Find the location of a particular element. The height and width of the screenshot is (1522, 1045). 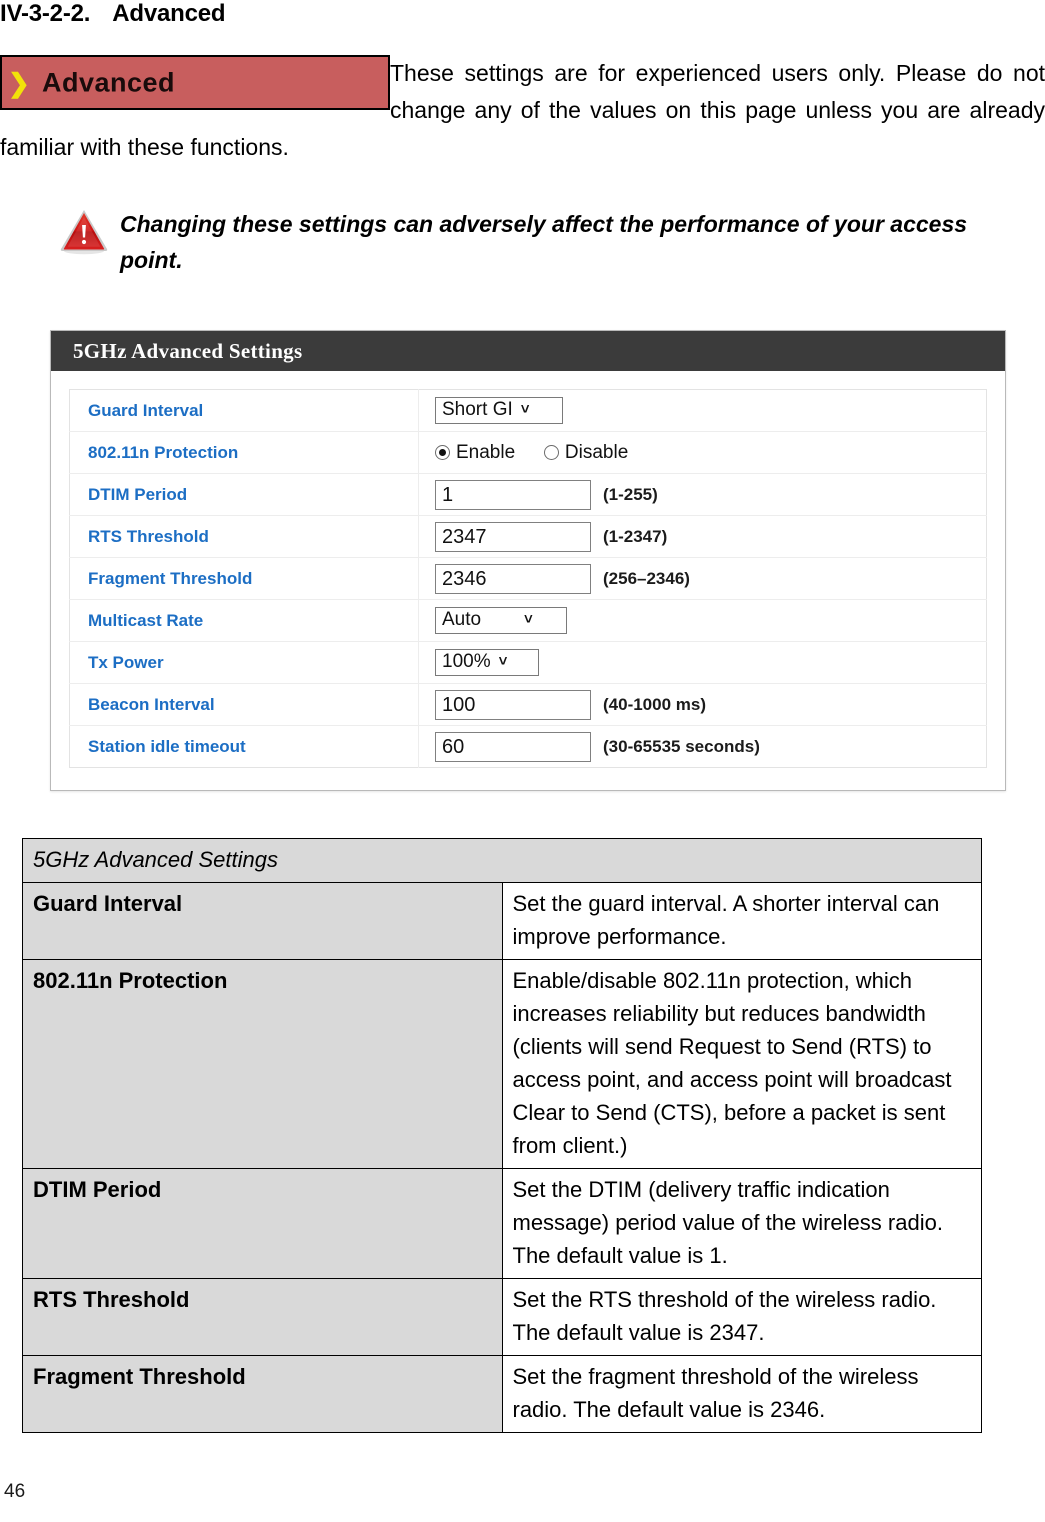

table-row: Tx Power 100% ˅ is located at coordinates (528, 662).